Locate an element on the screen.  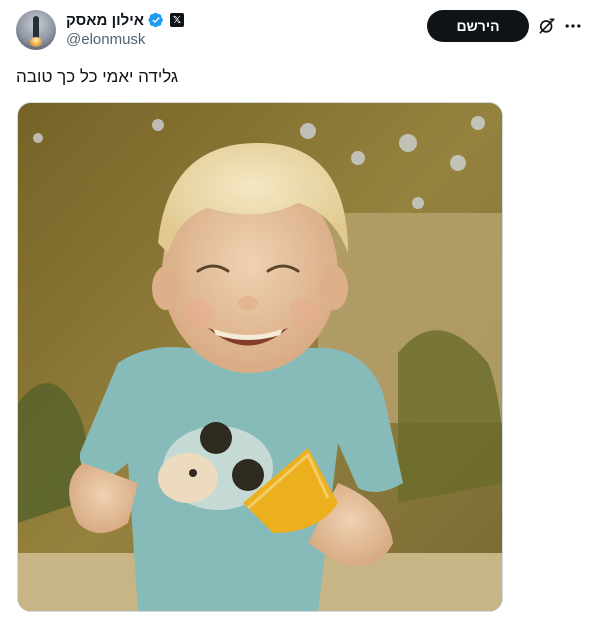
flame-shape is located at coordinates (36, 42).